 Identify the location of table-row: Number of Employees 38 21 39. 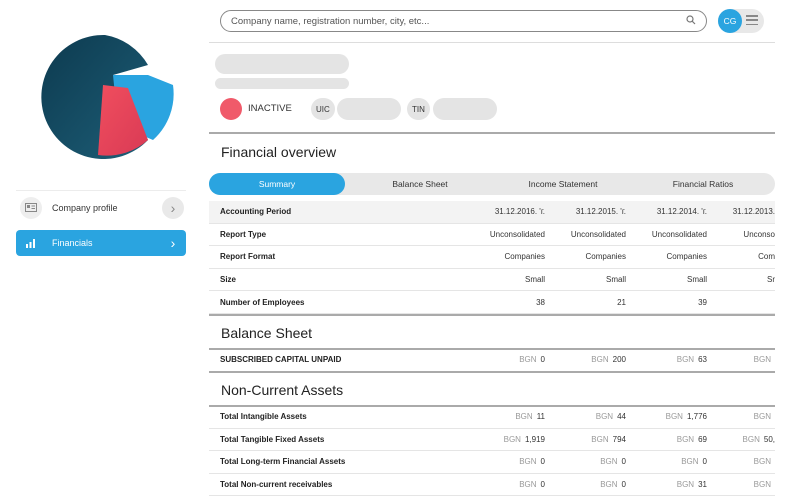
(492, 302).